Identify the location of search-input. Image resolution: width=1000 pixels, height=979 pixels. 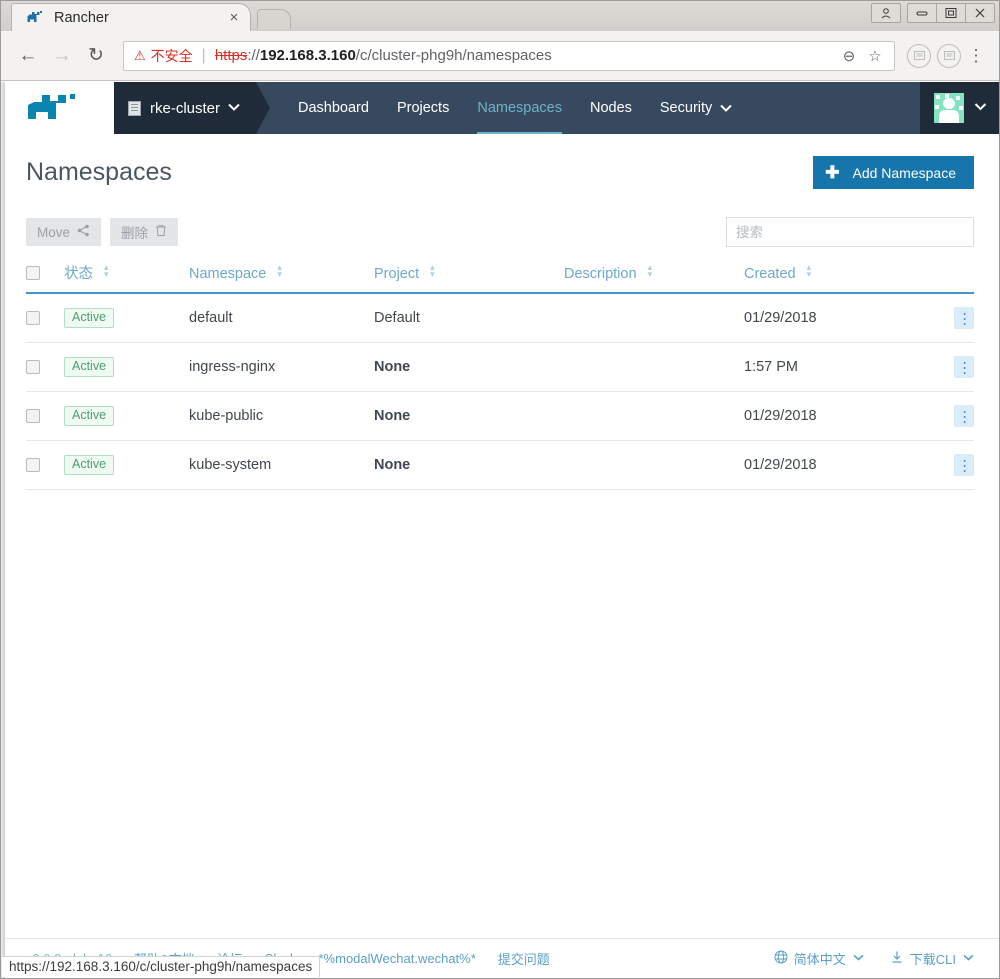
(850, 232).